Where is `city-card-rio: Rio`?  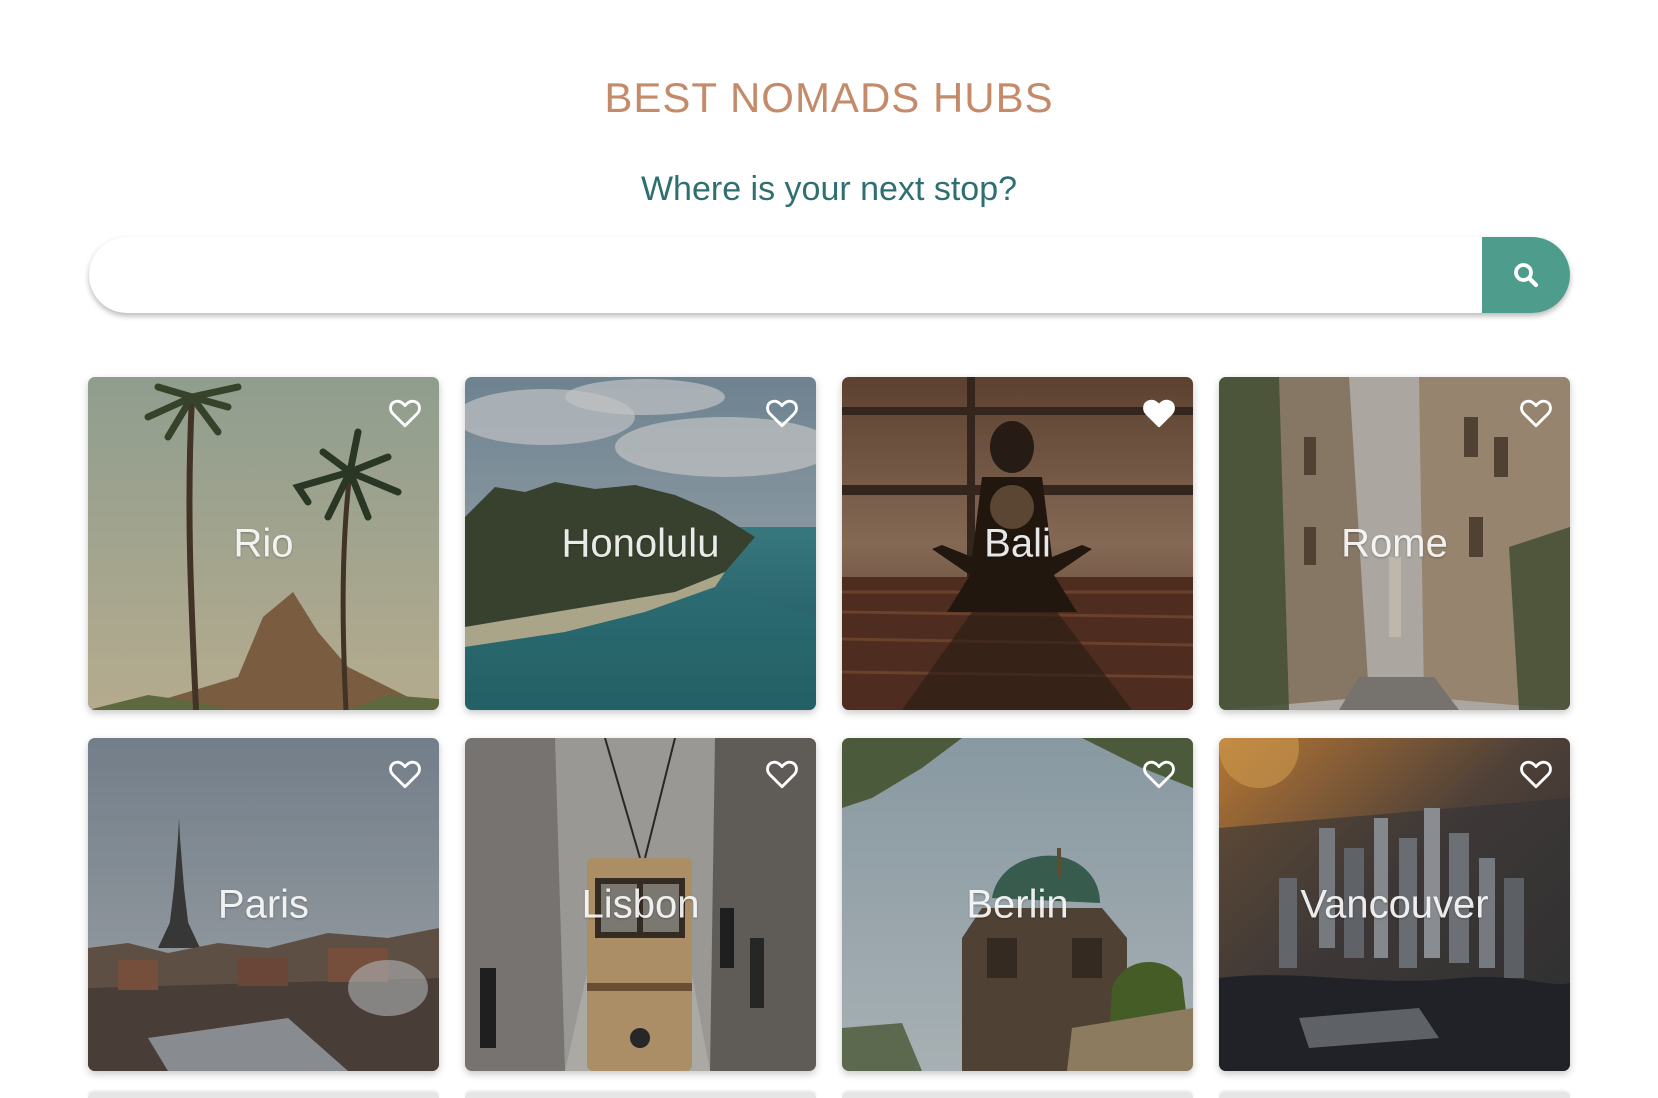 city-card-rio: Rio is located at coordinates (263, 543).